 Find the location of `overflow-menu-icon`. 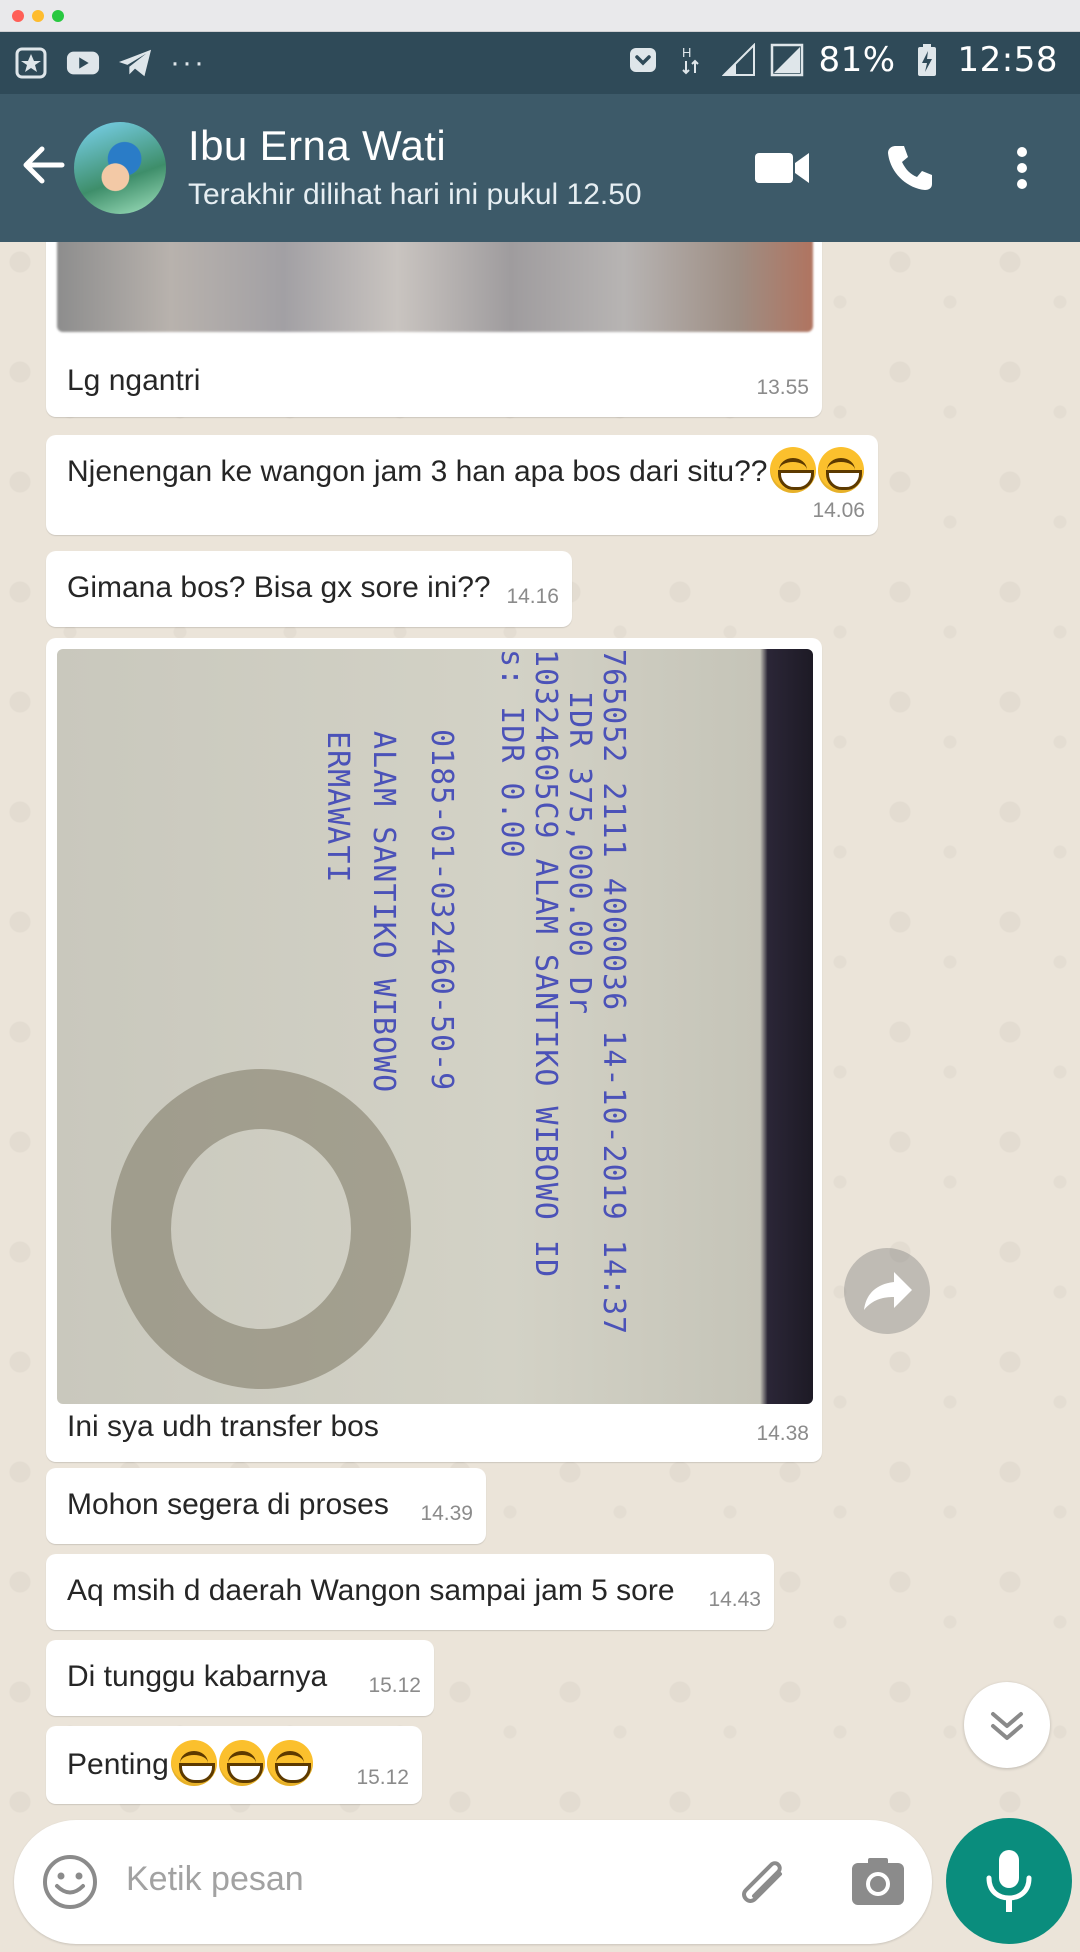

overflow-menu-icon is located at coordinates (1022, 168).